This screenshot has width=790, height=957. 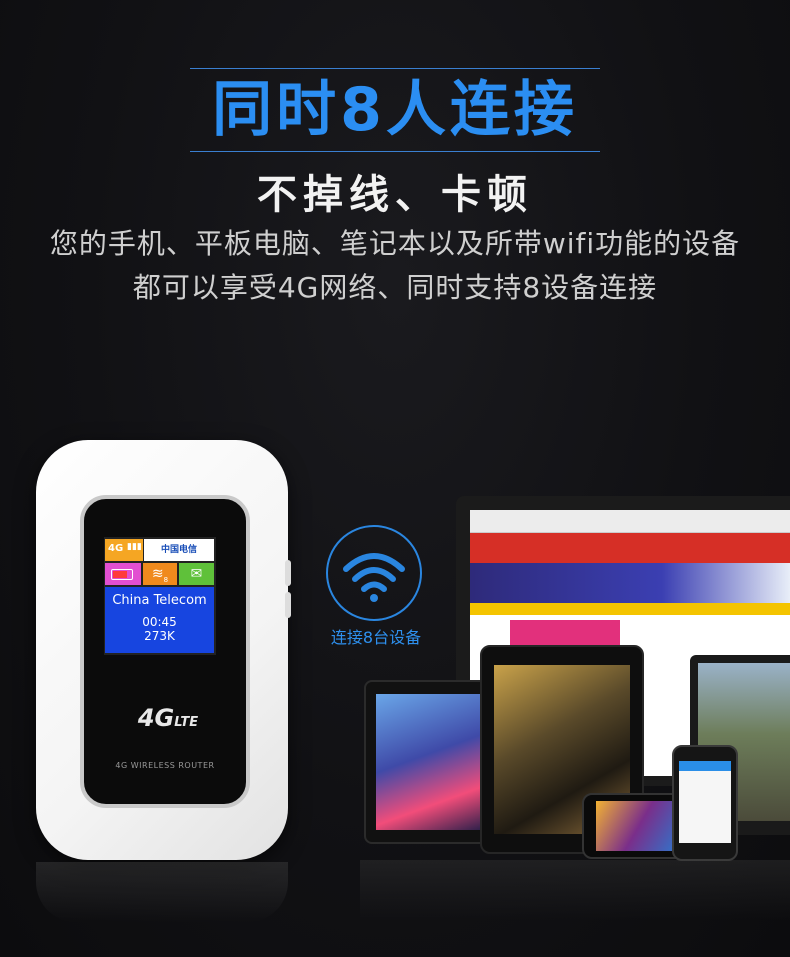 I want to click on phone-app-bar, so click(x=705, y=766).